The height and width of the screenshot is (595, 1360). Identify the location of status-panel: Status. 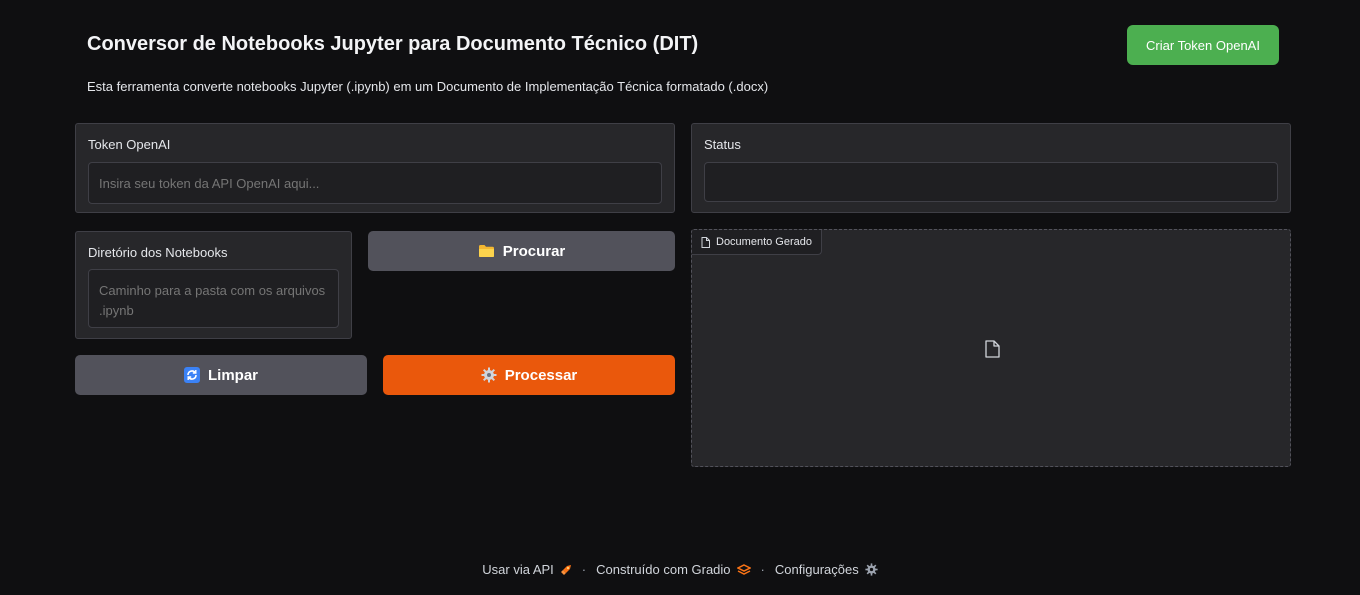
(991, 168).